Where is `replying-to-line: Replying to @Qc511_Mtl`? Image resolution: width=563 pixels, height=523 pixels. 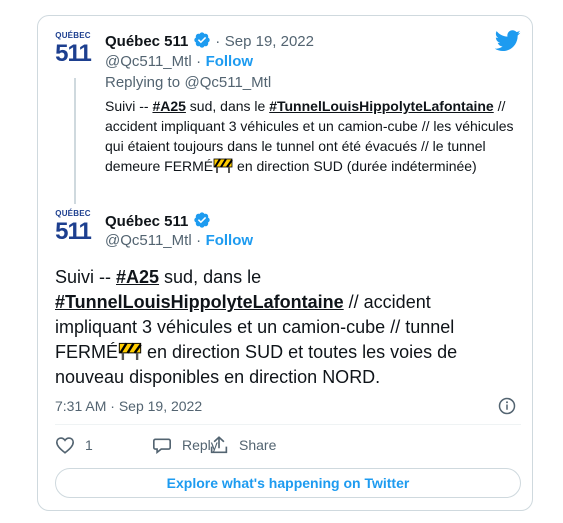 replying-to-line: Replying to @Qc511_Mtl is located at coordinates (188, 83).